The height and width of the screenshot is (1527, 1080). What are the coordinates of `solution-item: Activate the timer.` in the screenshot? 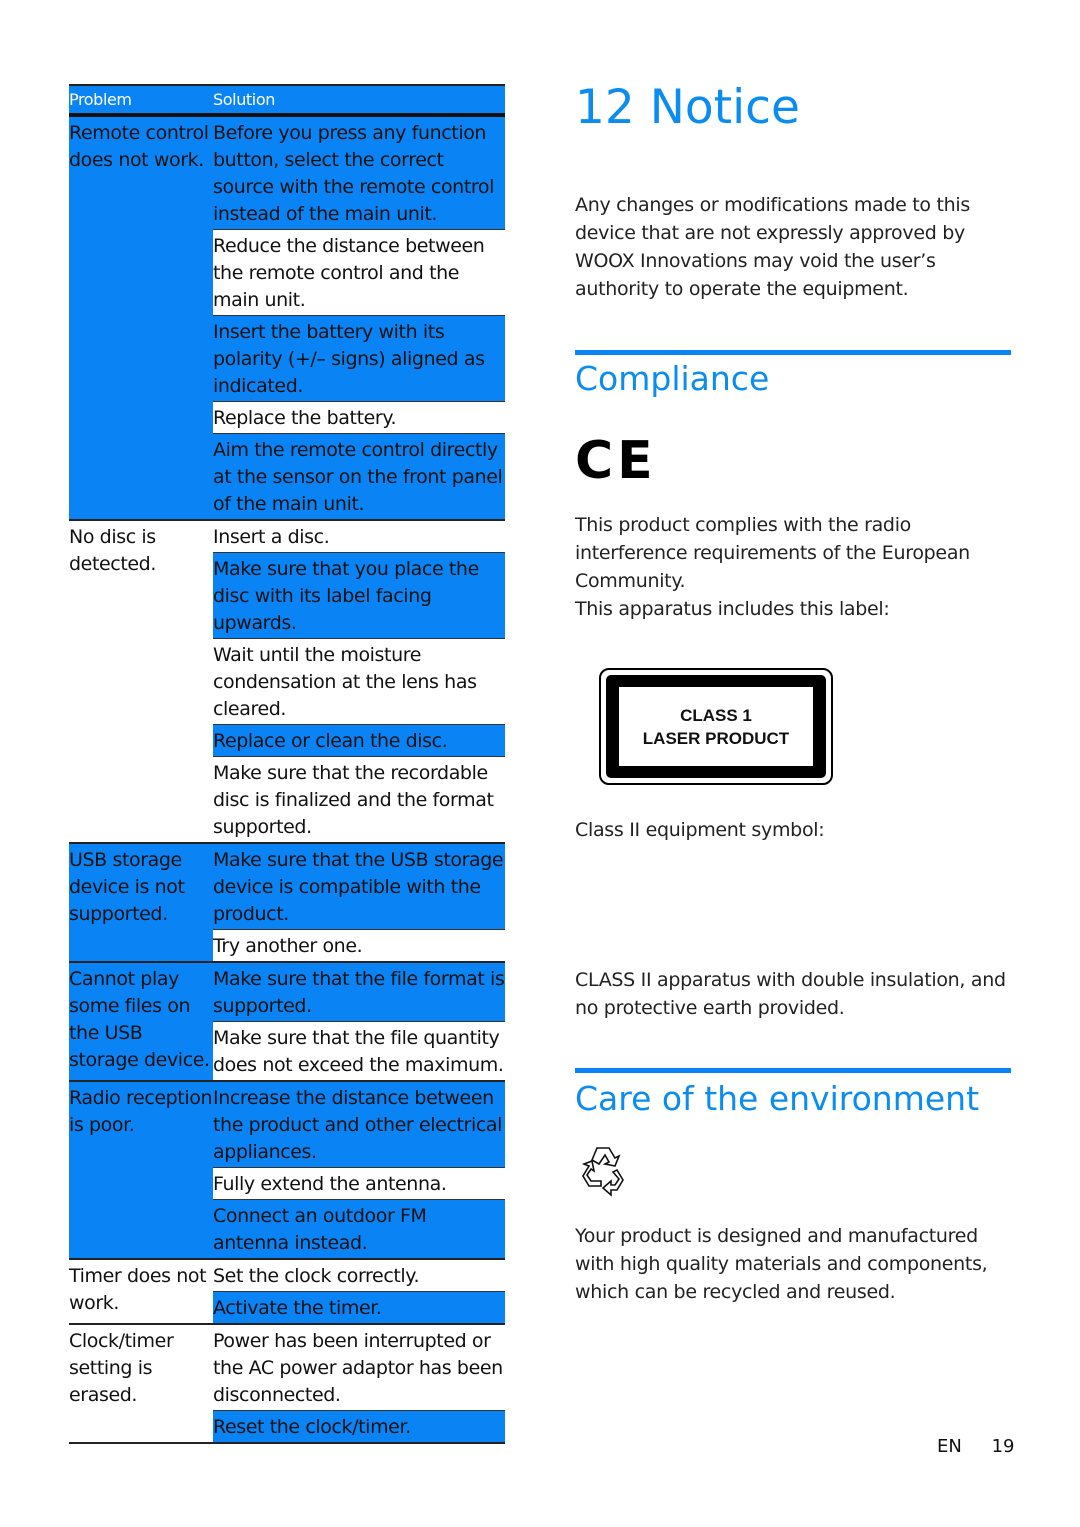 It's located at (359, 1307).